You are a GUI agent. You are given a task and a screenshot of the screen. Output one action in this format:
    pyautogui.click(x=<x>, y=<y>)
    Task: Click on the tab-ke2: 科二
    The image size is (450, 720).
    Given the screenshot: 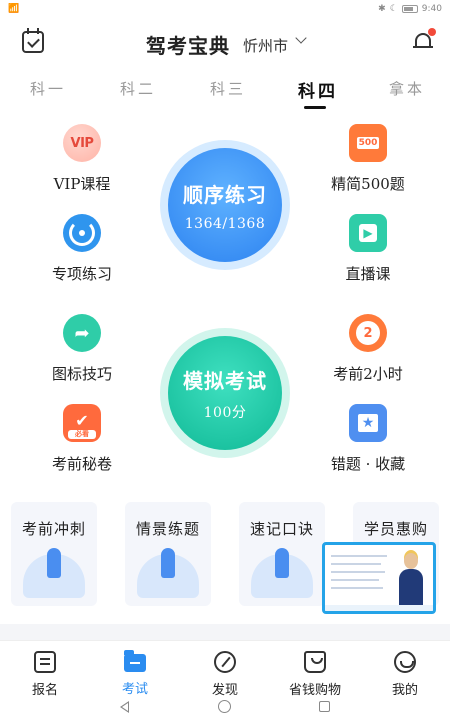 What is the action you would take?
    pyautogui.click(x=138, y=88)
    